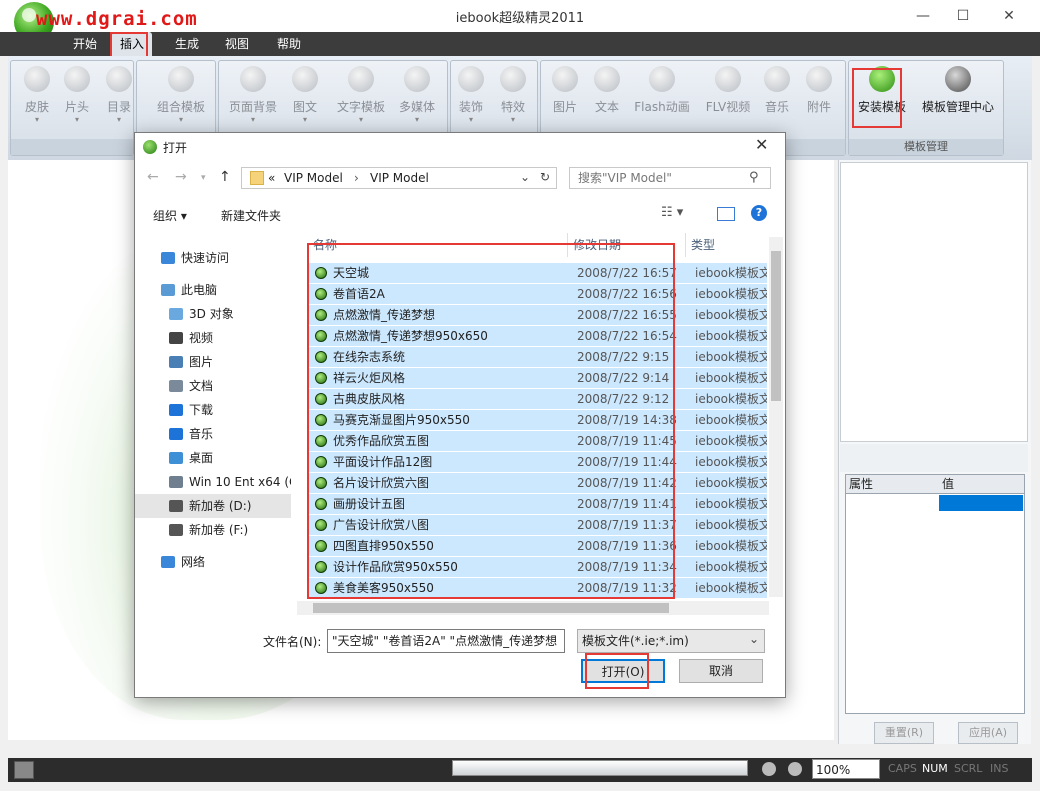  Describe the element at coordinates (769, 769) in the screenshot. I see `print-icon` at that location.